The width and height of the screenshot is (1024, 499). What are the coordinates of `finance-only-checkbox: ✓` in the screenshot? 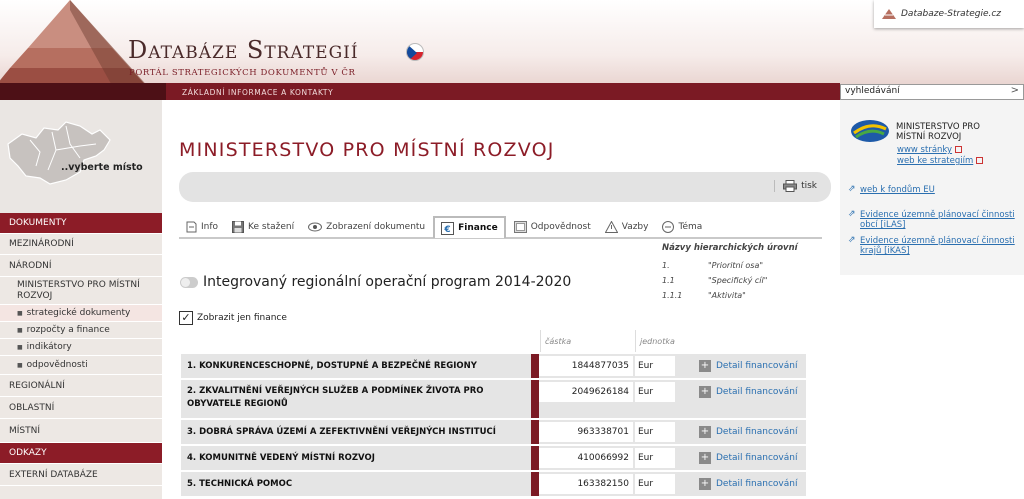 It's located at (186, 318).